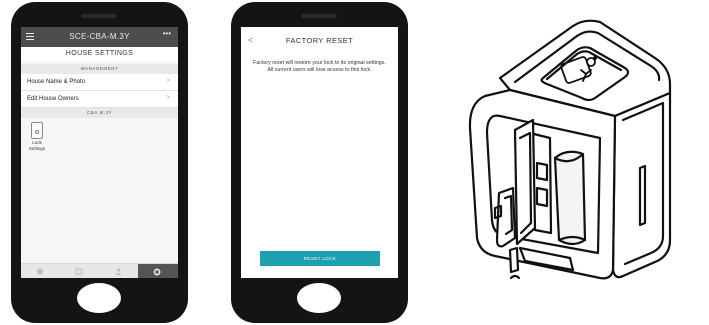 Image resolution: width=709 pixels, height=325 pixels. What do you see at coordinates (56, 82) in the screenshot?
I see `row-label: House Name & Photo` at bounding box center [56, 82].